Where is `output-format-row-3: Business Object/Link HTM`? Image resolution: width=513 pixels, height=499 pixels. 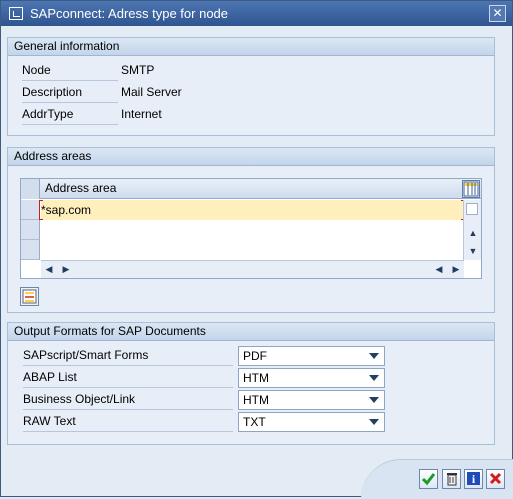 output-format-row-3: Business Object/Link HTM is located at coordinates (254, 400).